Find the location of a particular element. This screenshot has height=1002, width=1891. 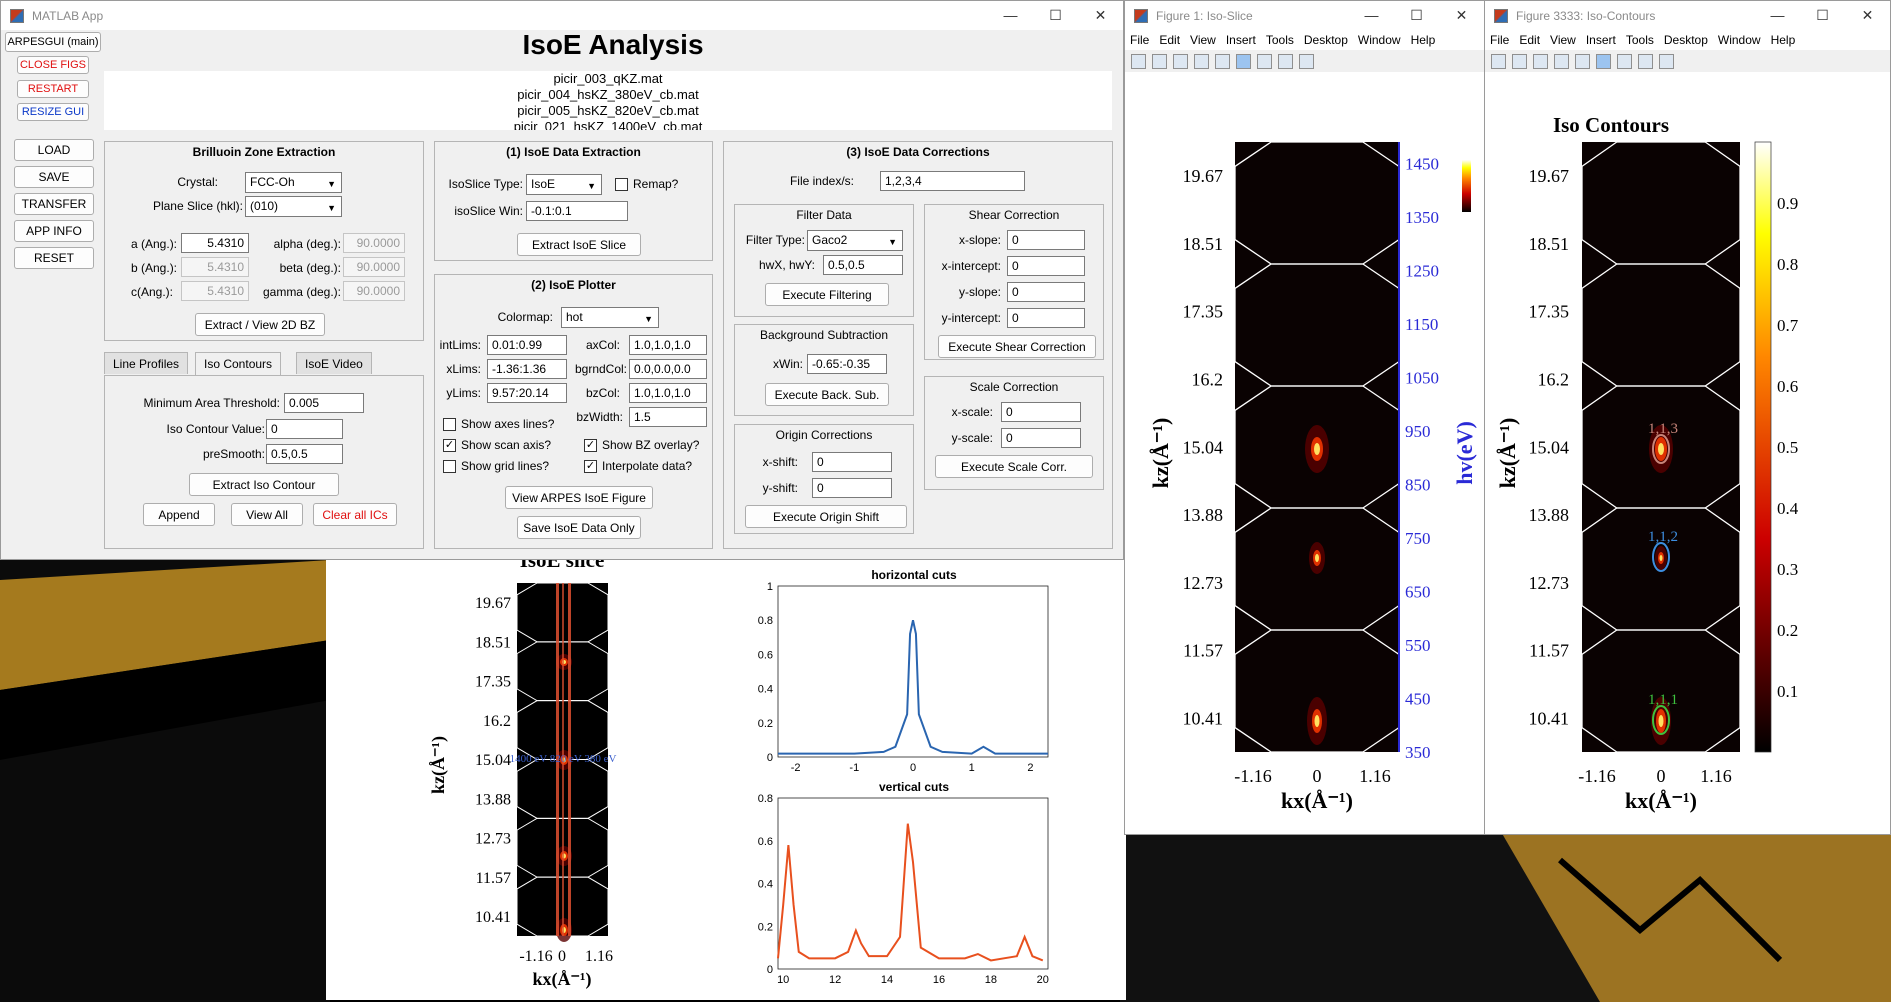

menu-help: Help is located at coordinates (1783, 40).